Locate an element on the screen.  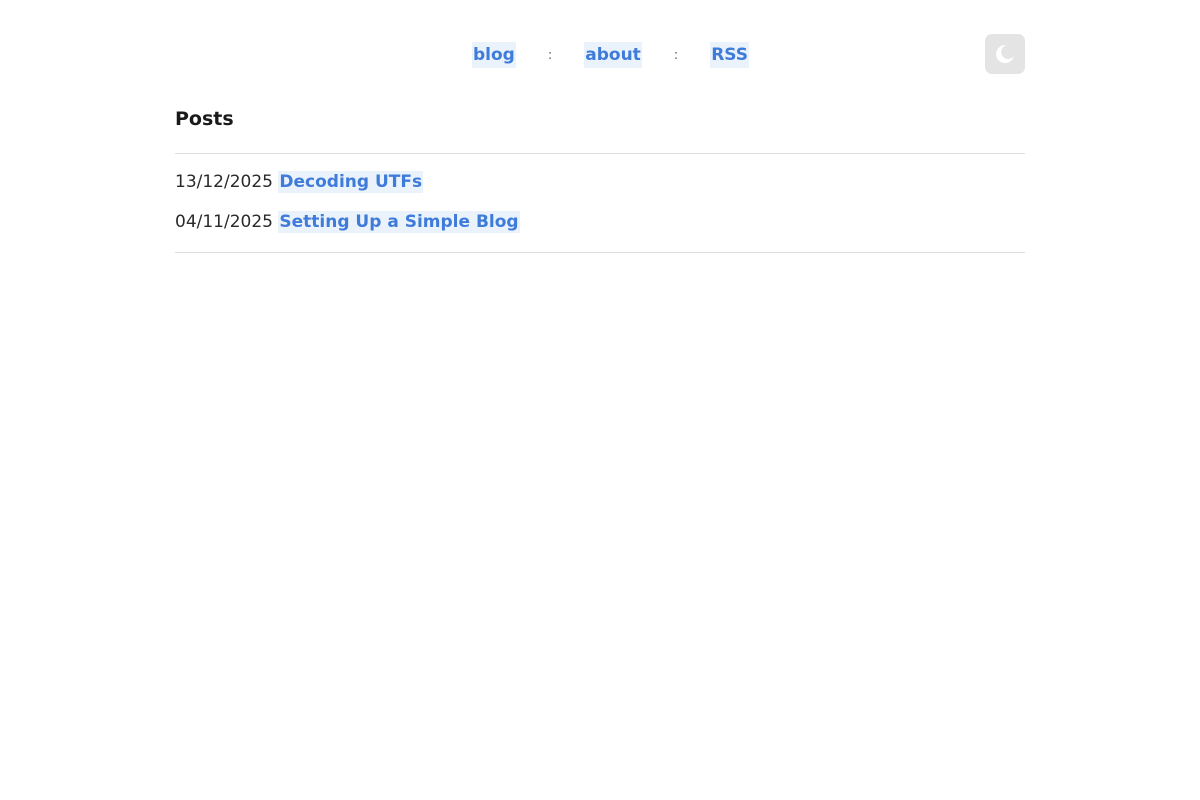
nav-link-blog: blog is located at coordinates (494, 55).